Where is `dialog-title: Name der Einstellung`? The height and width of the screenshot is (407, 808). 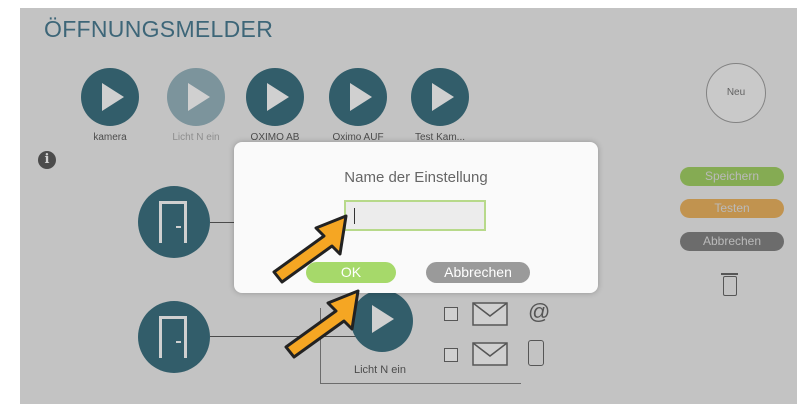
dialog-title: Name der Einstellung is located at coordinates (416, 177).